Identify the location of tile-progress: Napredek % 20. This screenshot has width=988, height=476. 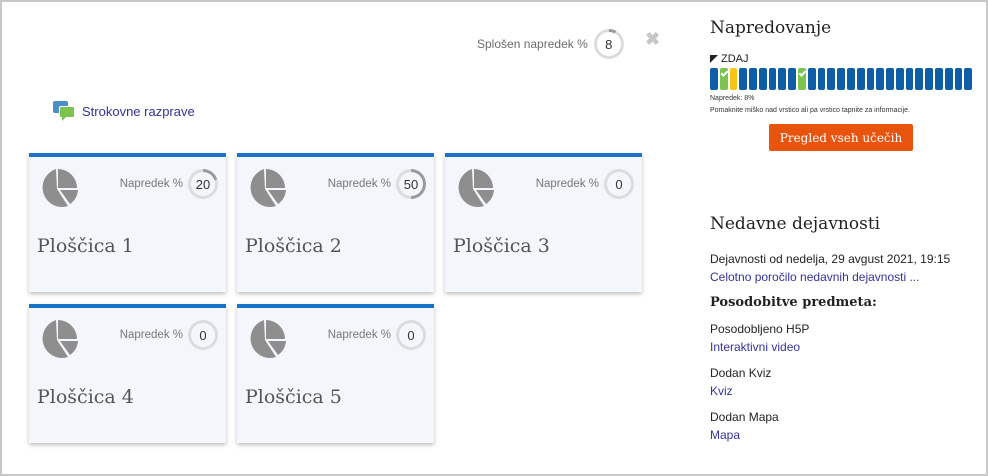
(169, 184).